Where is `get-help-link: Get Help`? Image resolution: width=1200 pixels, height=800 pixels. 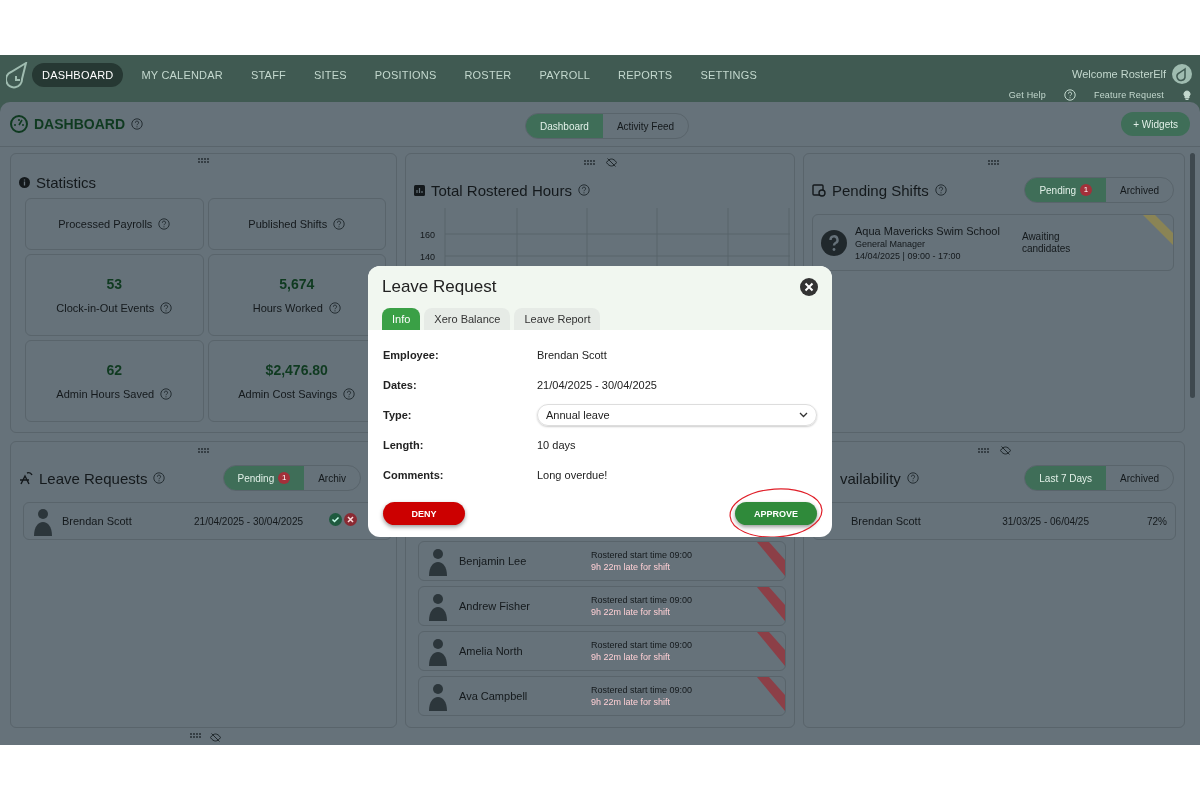 get-help-link: Get Help is located at coordinates (1027, 95).